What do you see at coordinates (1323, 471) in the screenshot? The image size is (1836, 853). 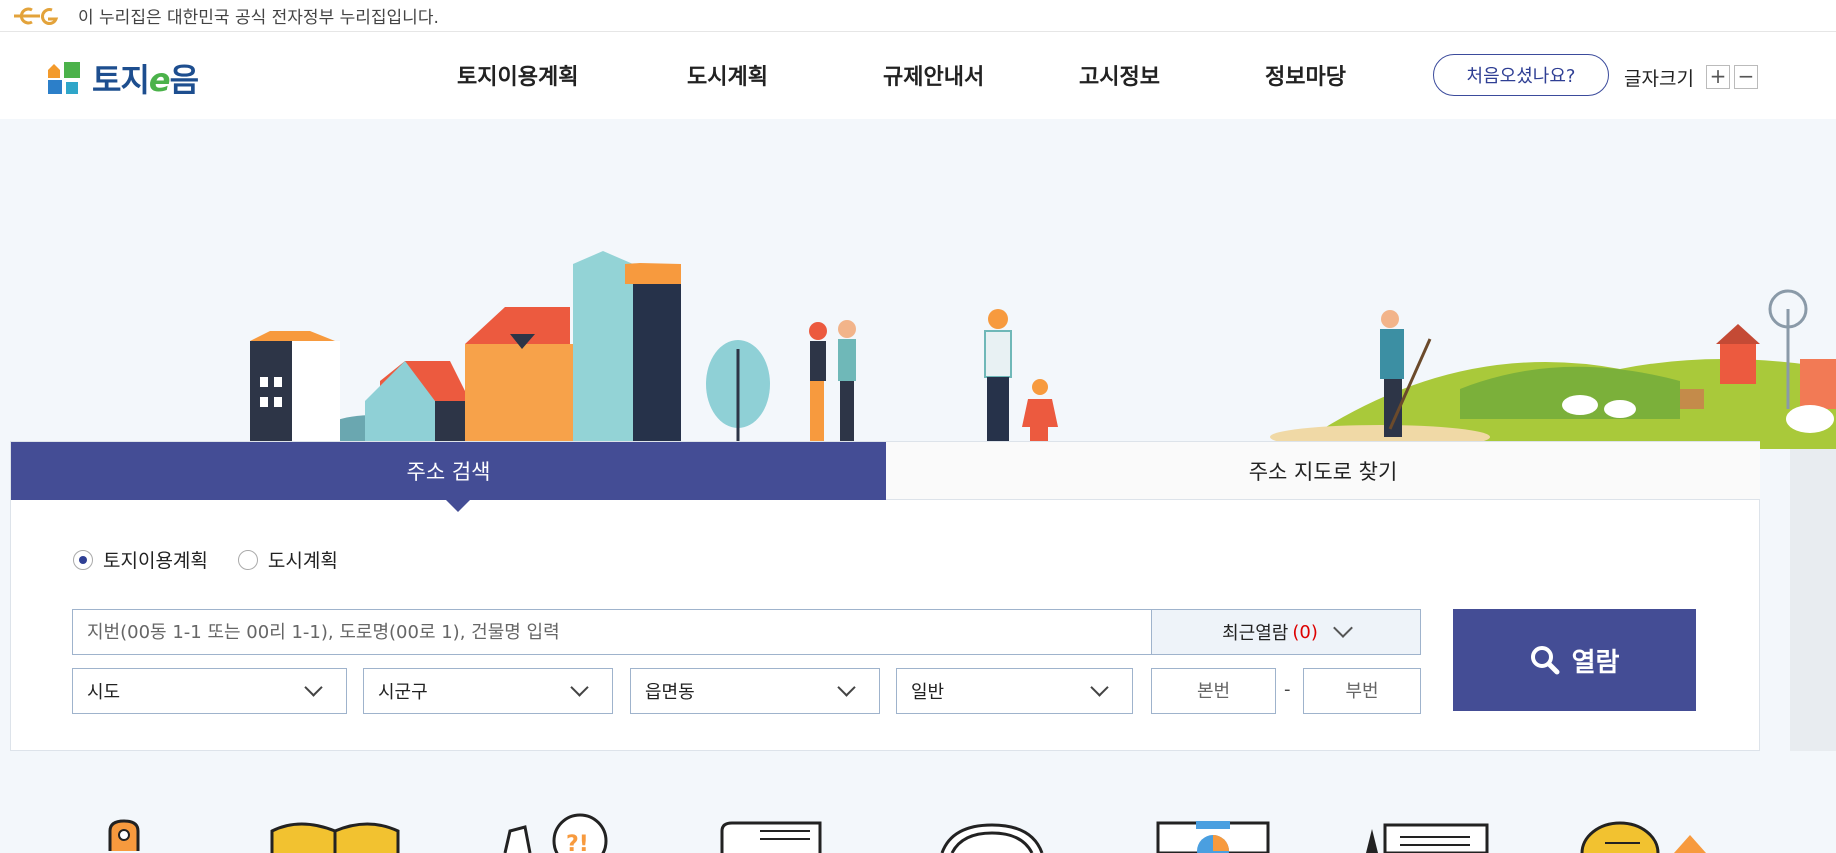 I see `tab-address-map: 주소 지도로 찾기` at bounding box center [1323, 471].